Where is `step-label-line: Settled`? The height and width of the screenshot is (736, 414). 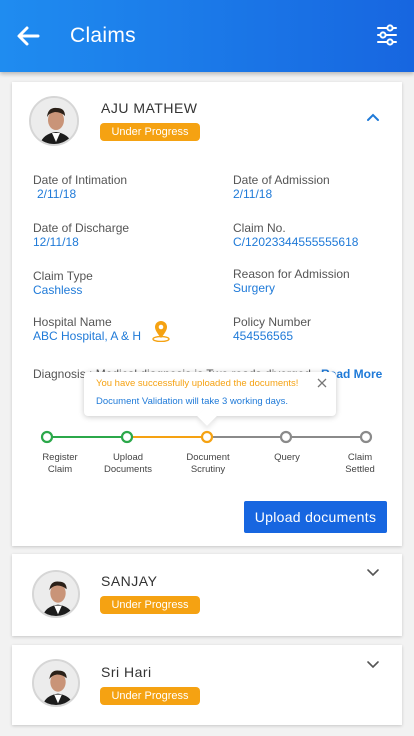 step-label-line: Settled is located at coordinates (360, 469).